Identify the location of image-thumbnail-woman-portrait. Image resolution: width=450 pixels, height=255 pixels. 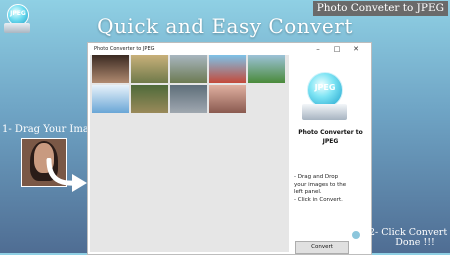
(110, 69).